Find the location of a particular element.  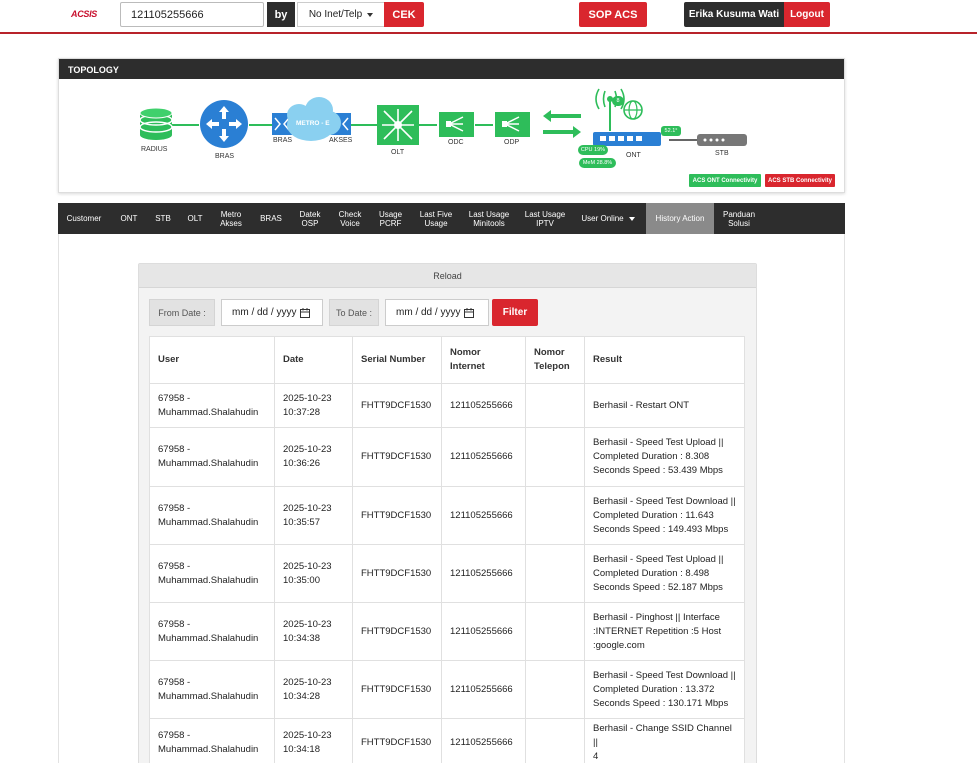

tab-check-voice: Check Voice is located at coordinates (350, 218).